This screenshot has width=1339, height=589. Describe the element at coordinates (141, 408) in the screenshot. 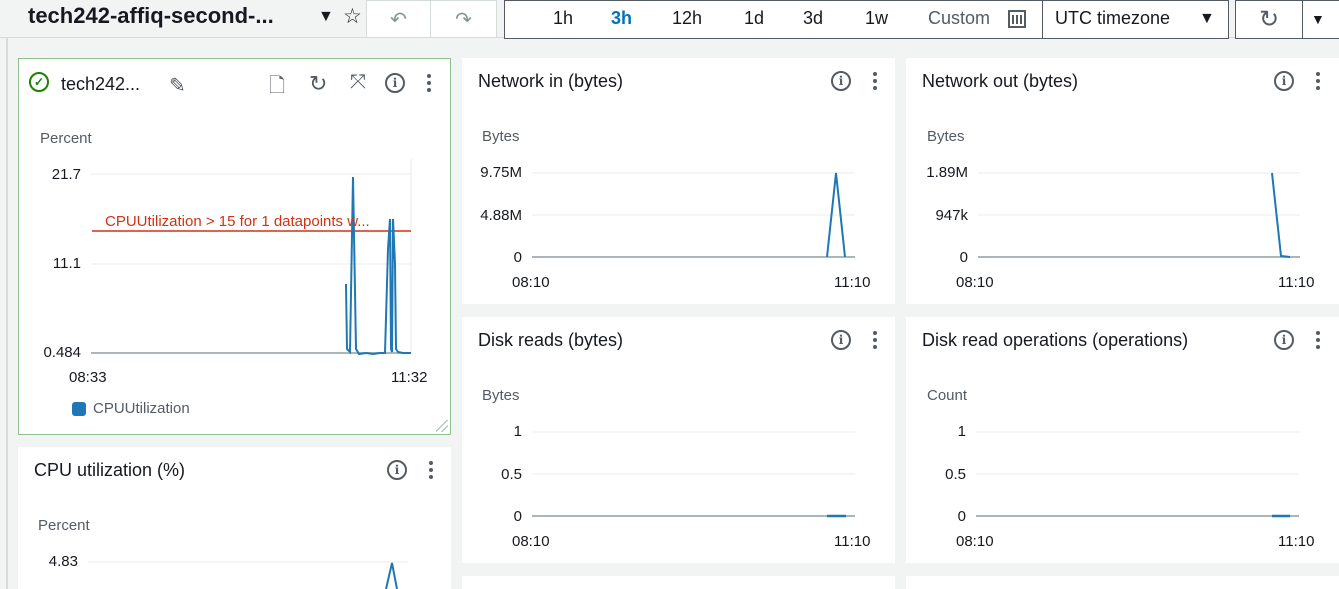

I see `legend-label: CPUUtilization` at that location.